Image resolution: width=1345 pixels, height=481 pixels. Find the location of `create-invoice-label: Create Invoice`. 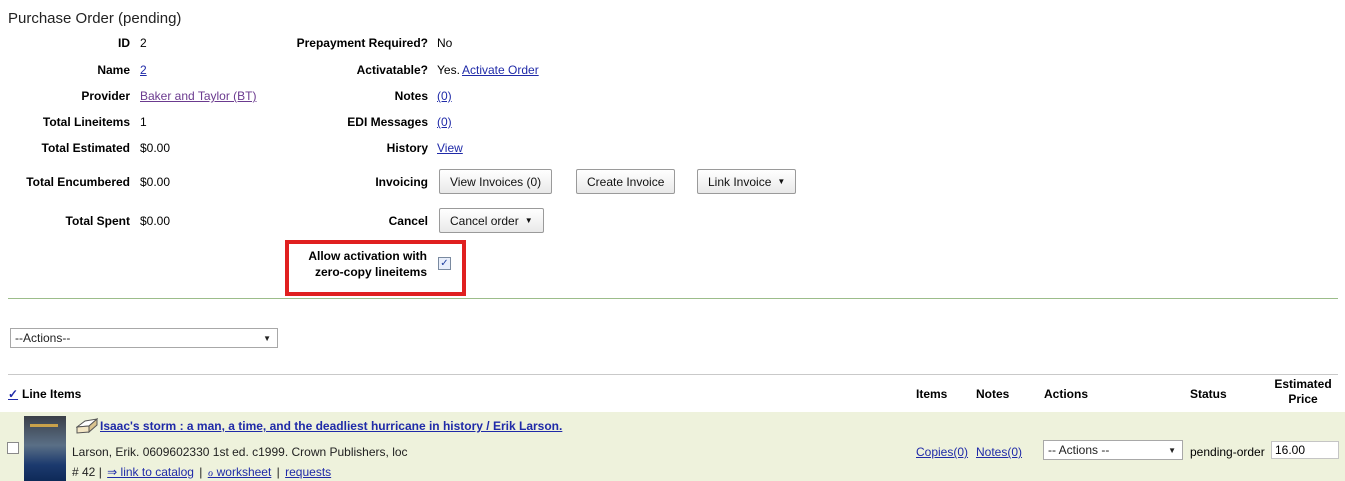

create-invoice-label: Create Invoice is located at coordinates (626, 181).